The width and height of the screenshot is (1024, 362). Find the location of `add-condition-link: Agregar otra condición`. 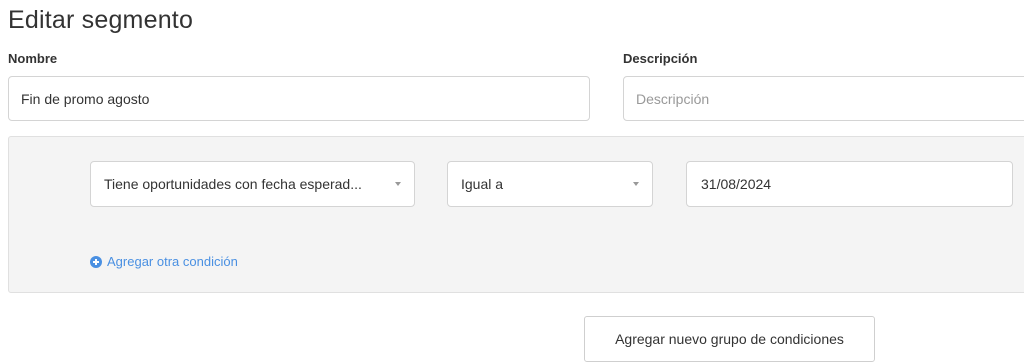

add-condition-link: Agregar otra condición is located at coordinates (164, 261).